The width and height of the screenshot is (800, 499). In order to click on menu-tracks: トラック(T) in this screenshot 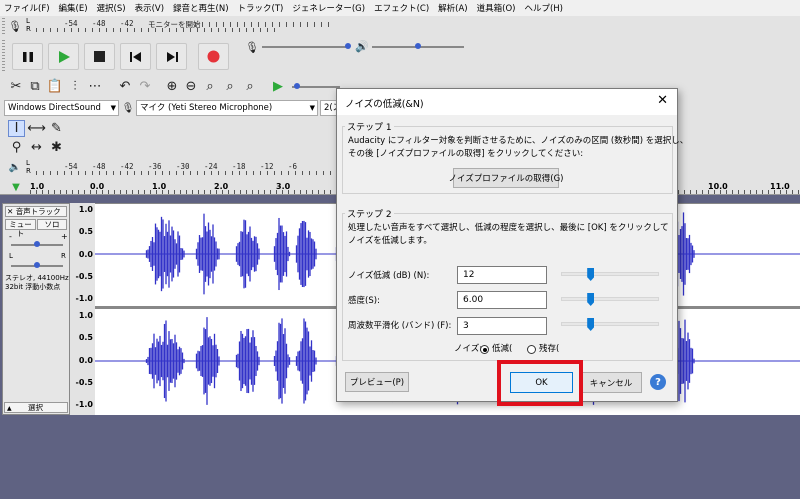, I will do `click(261, 8)`.